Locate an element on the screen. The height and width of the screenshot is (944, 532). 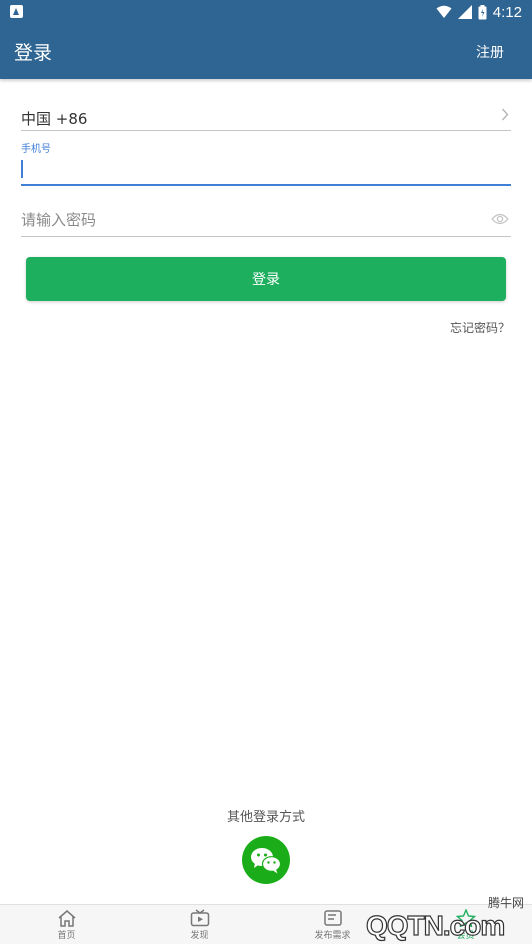
tab-home: 首页 is located at coordinates (66, 924).